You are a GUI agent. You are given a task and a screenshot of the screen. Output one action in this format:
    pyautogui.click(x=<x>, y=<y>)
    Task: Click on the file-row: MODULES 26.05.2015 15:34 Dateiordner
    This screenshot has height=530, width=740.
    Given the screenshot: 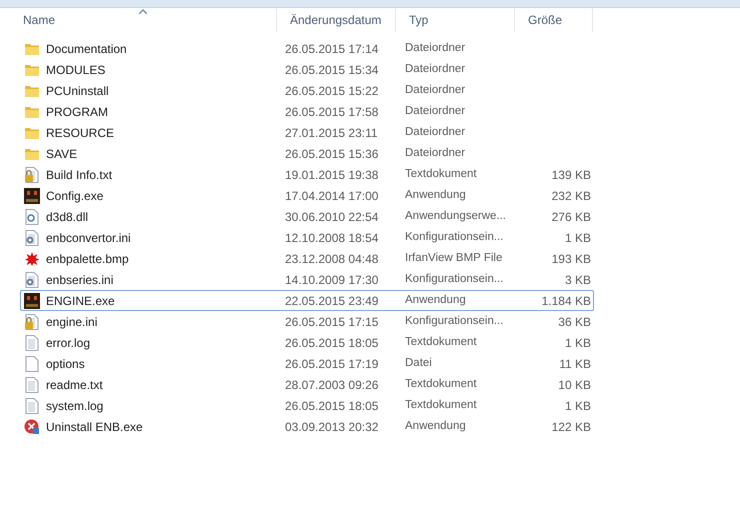 What is the action you would take?
    pyautogui.click(x=307, y=69)
    